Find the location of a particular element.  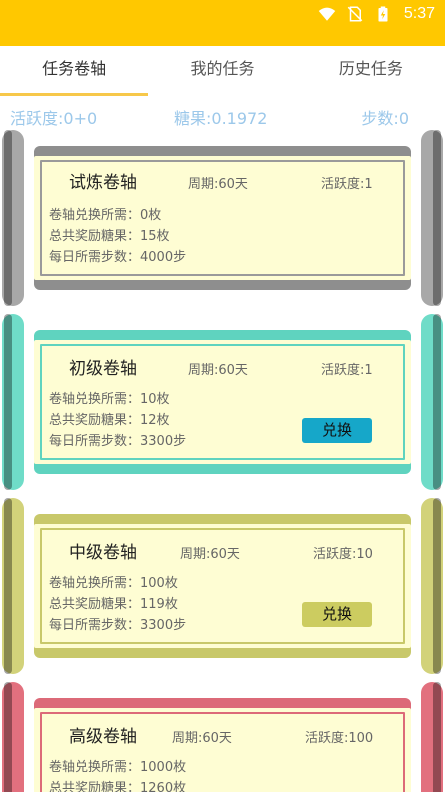

battery-charging-icon is located at coordinates (383, 14).